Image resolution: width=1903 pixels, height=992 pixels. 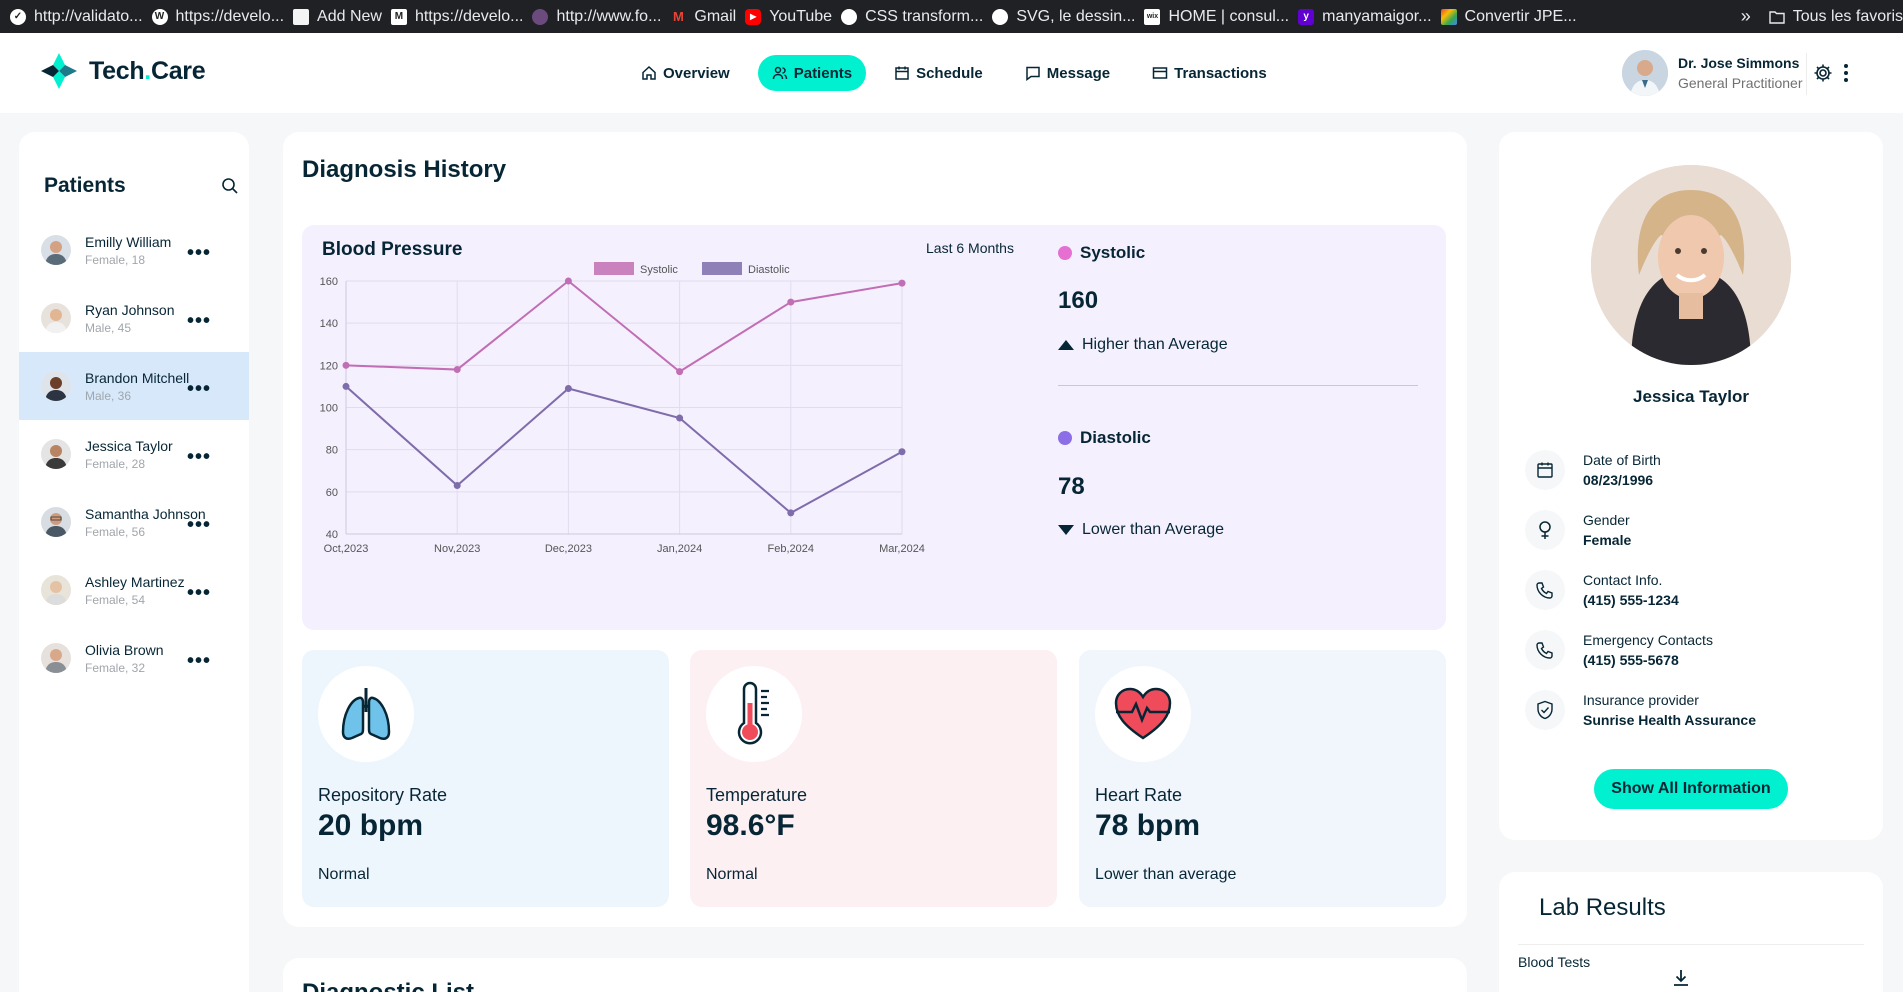 What do you see at coordinates (1619, 650) in the screenshot?
I see `profile-field-emergency: Emergency Contacts (415) 555-5678` at bounding box center [1619, 650].